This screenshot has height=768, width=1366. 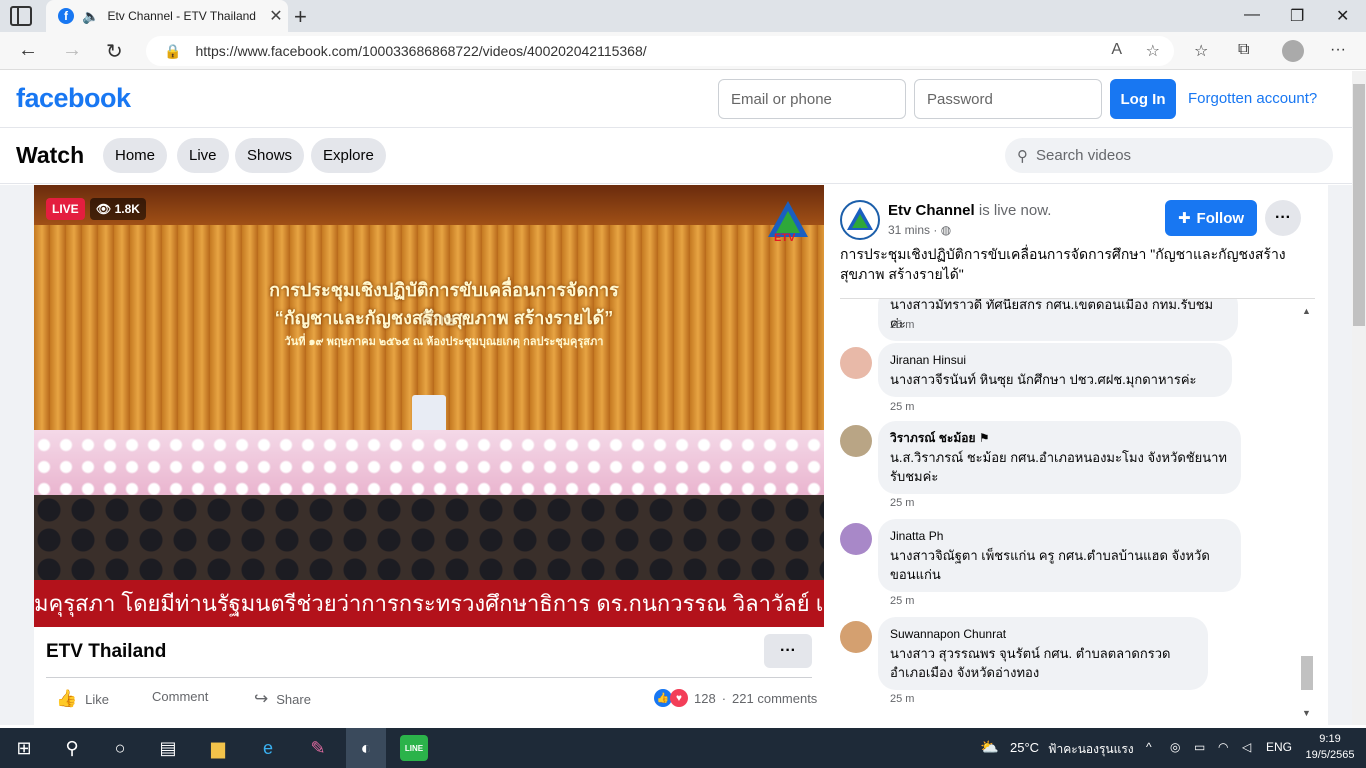 What do you see at coordinates (1153, 51) in the screenshot?
I see `favorite-add-icon: ☆` at bounding box center [1153, 51].